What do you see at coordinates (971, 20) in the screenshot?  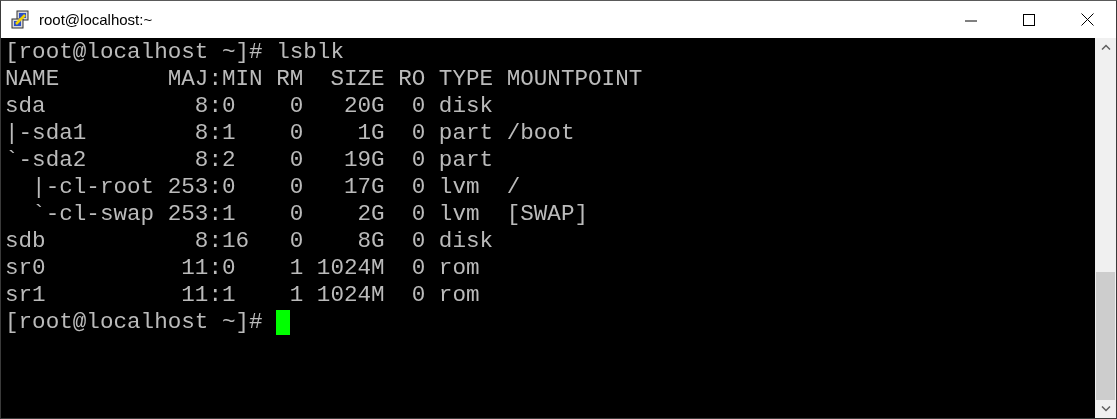 I see `minimize-icon` at bounding box center [971, 20].